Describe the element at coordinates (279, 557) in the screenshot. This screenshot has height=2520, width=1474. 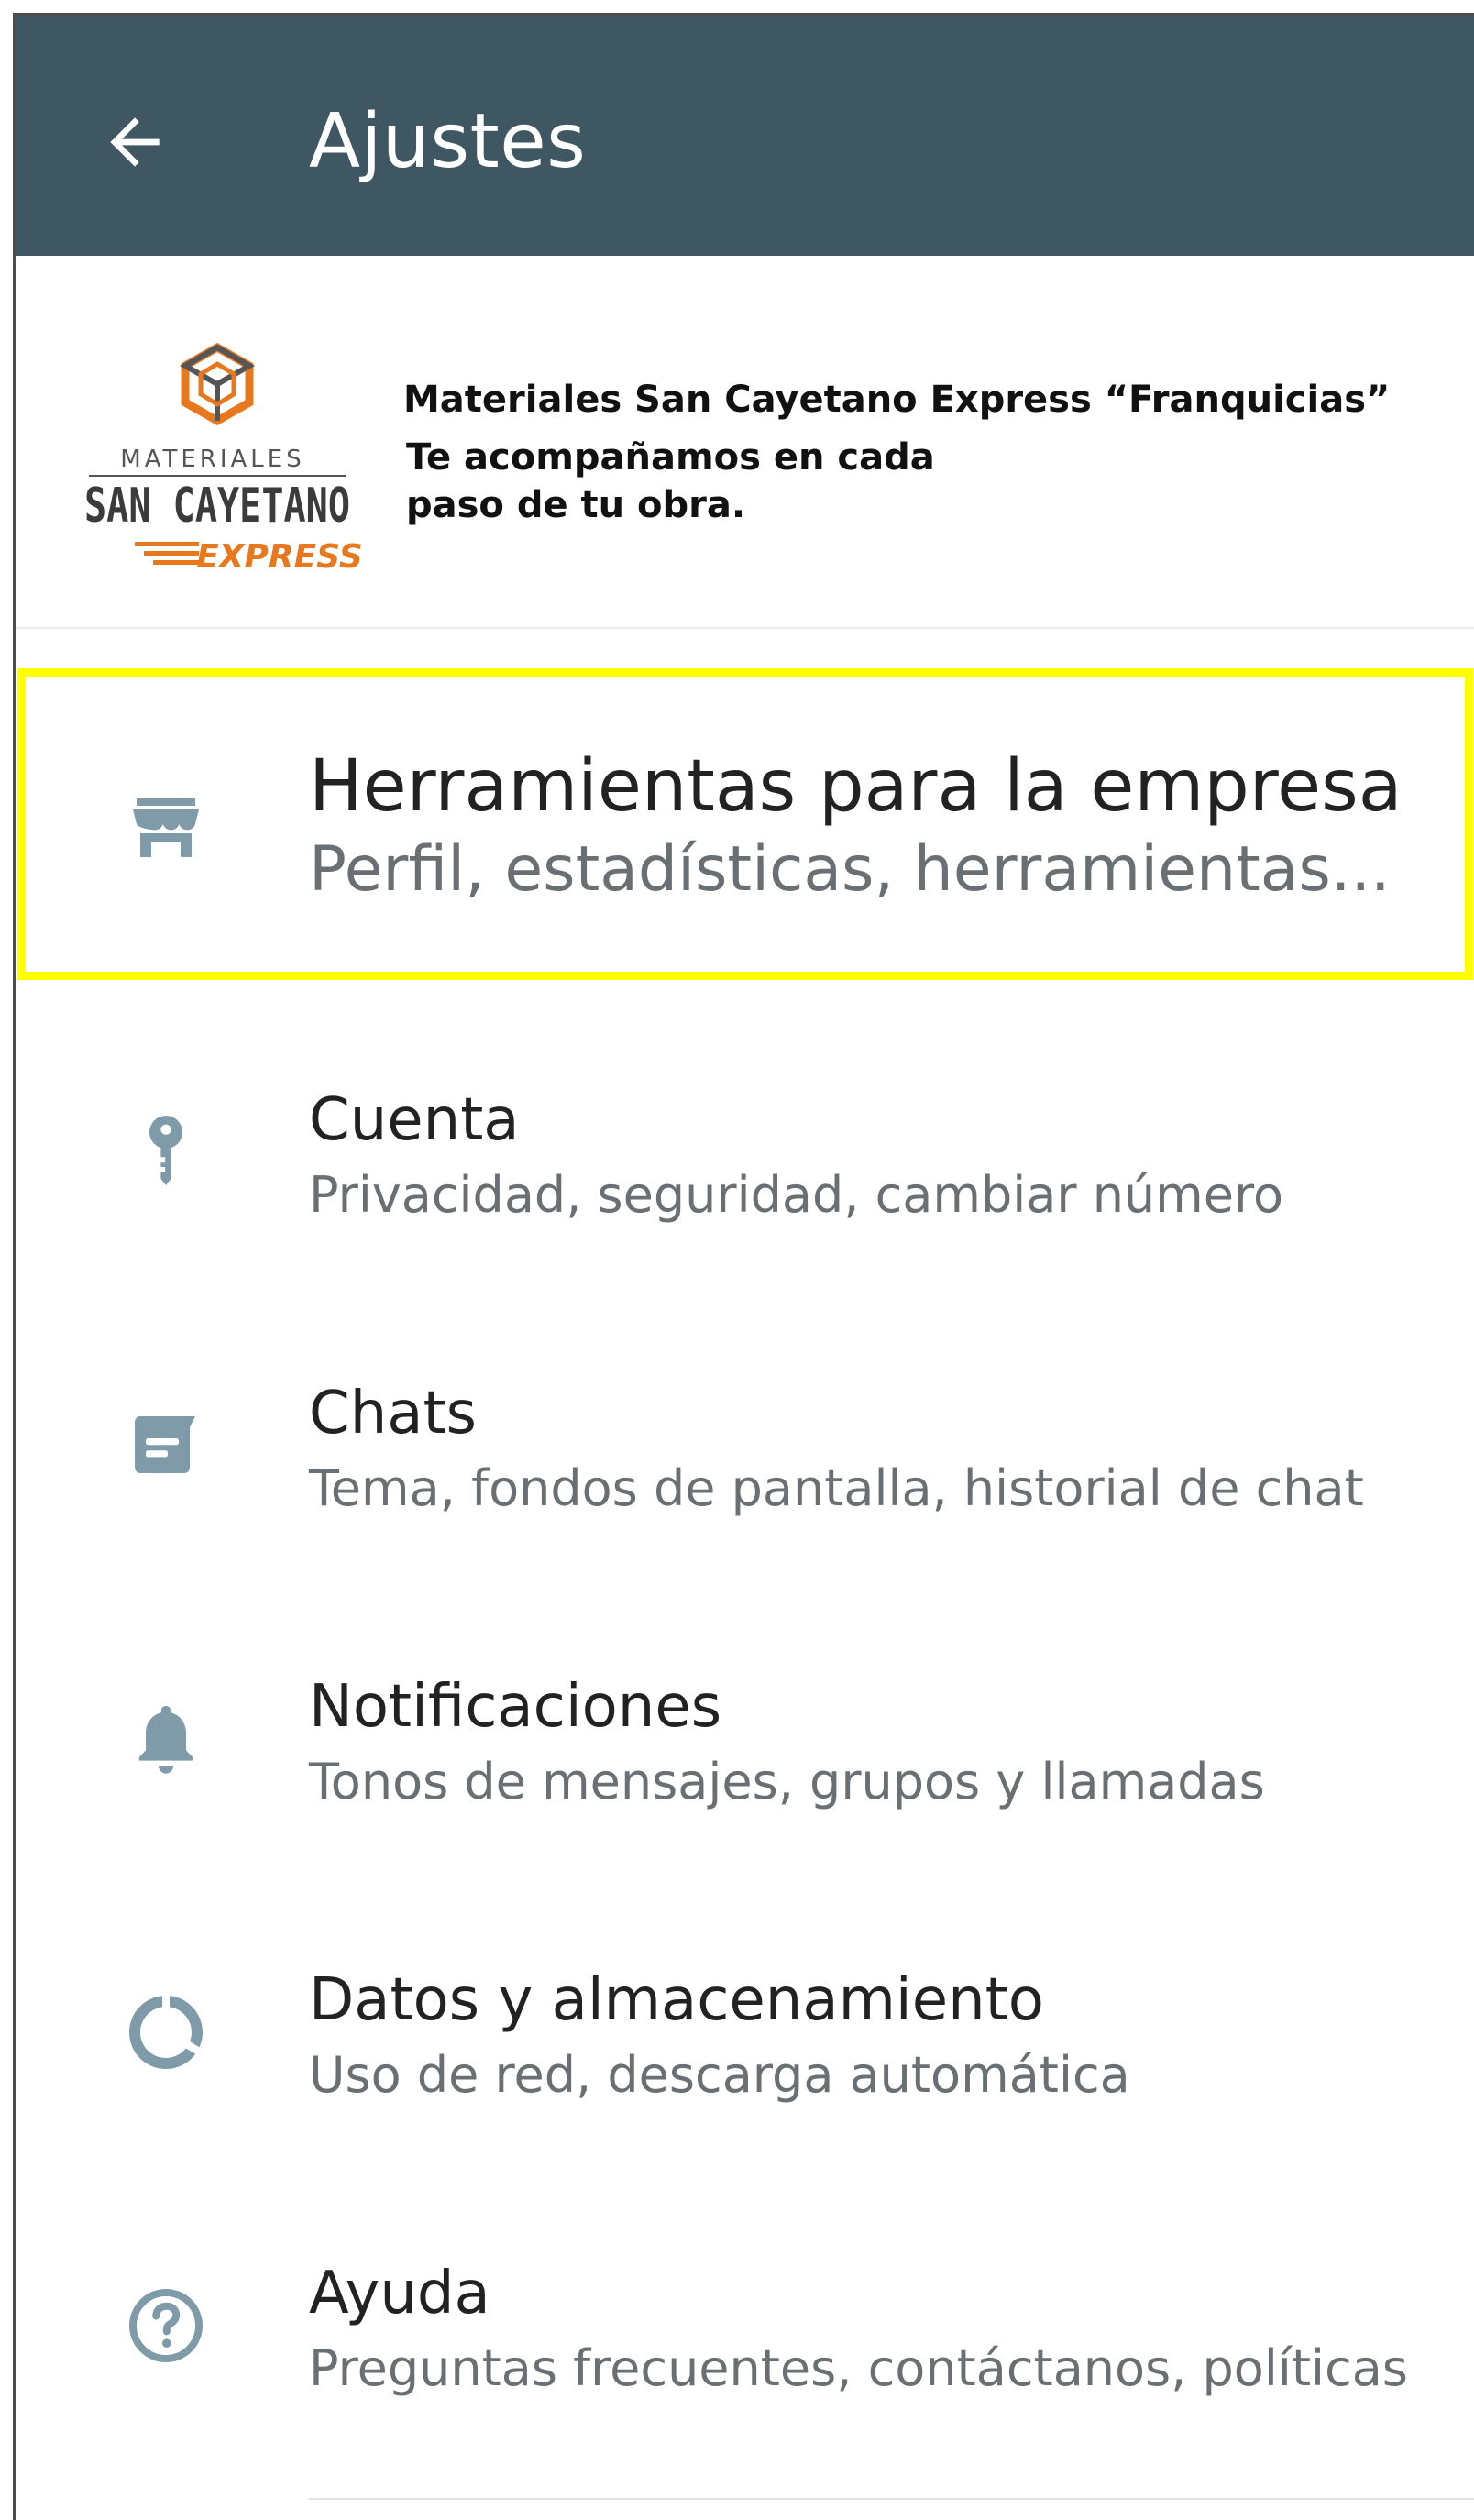
I see `svg-text: EXPRESS` at that location.